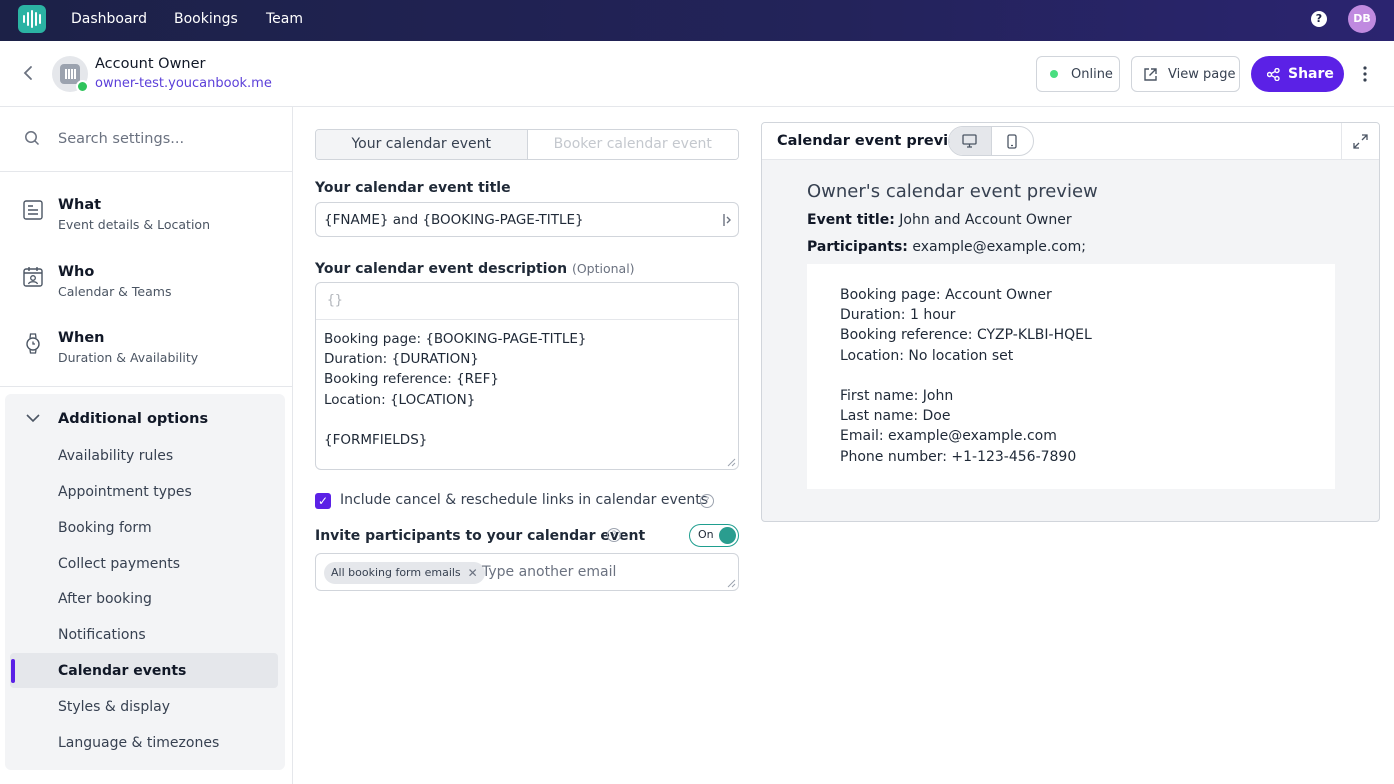 The height and width of the screenshot is (784, 1394). I want to click on online-status-button: Online, so click(1078, 74).